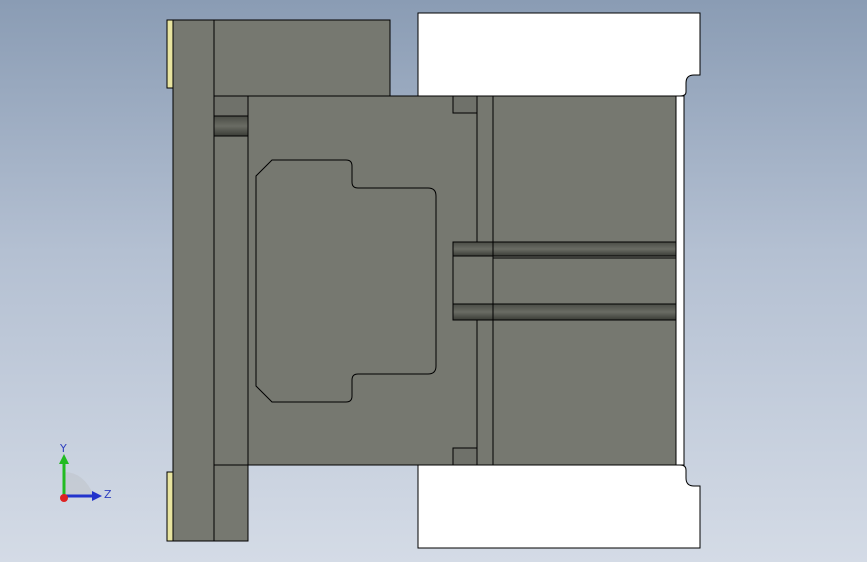  What do you see at coordinates (79, 484) in the screenshot?
I see `triad-shade` at bounding box center [79, 484].